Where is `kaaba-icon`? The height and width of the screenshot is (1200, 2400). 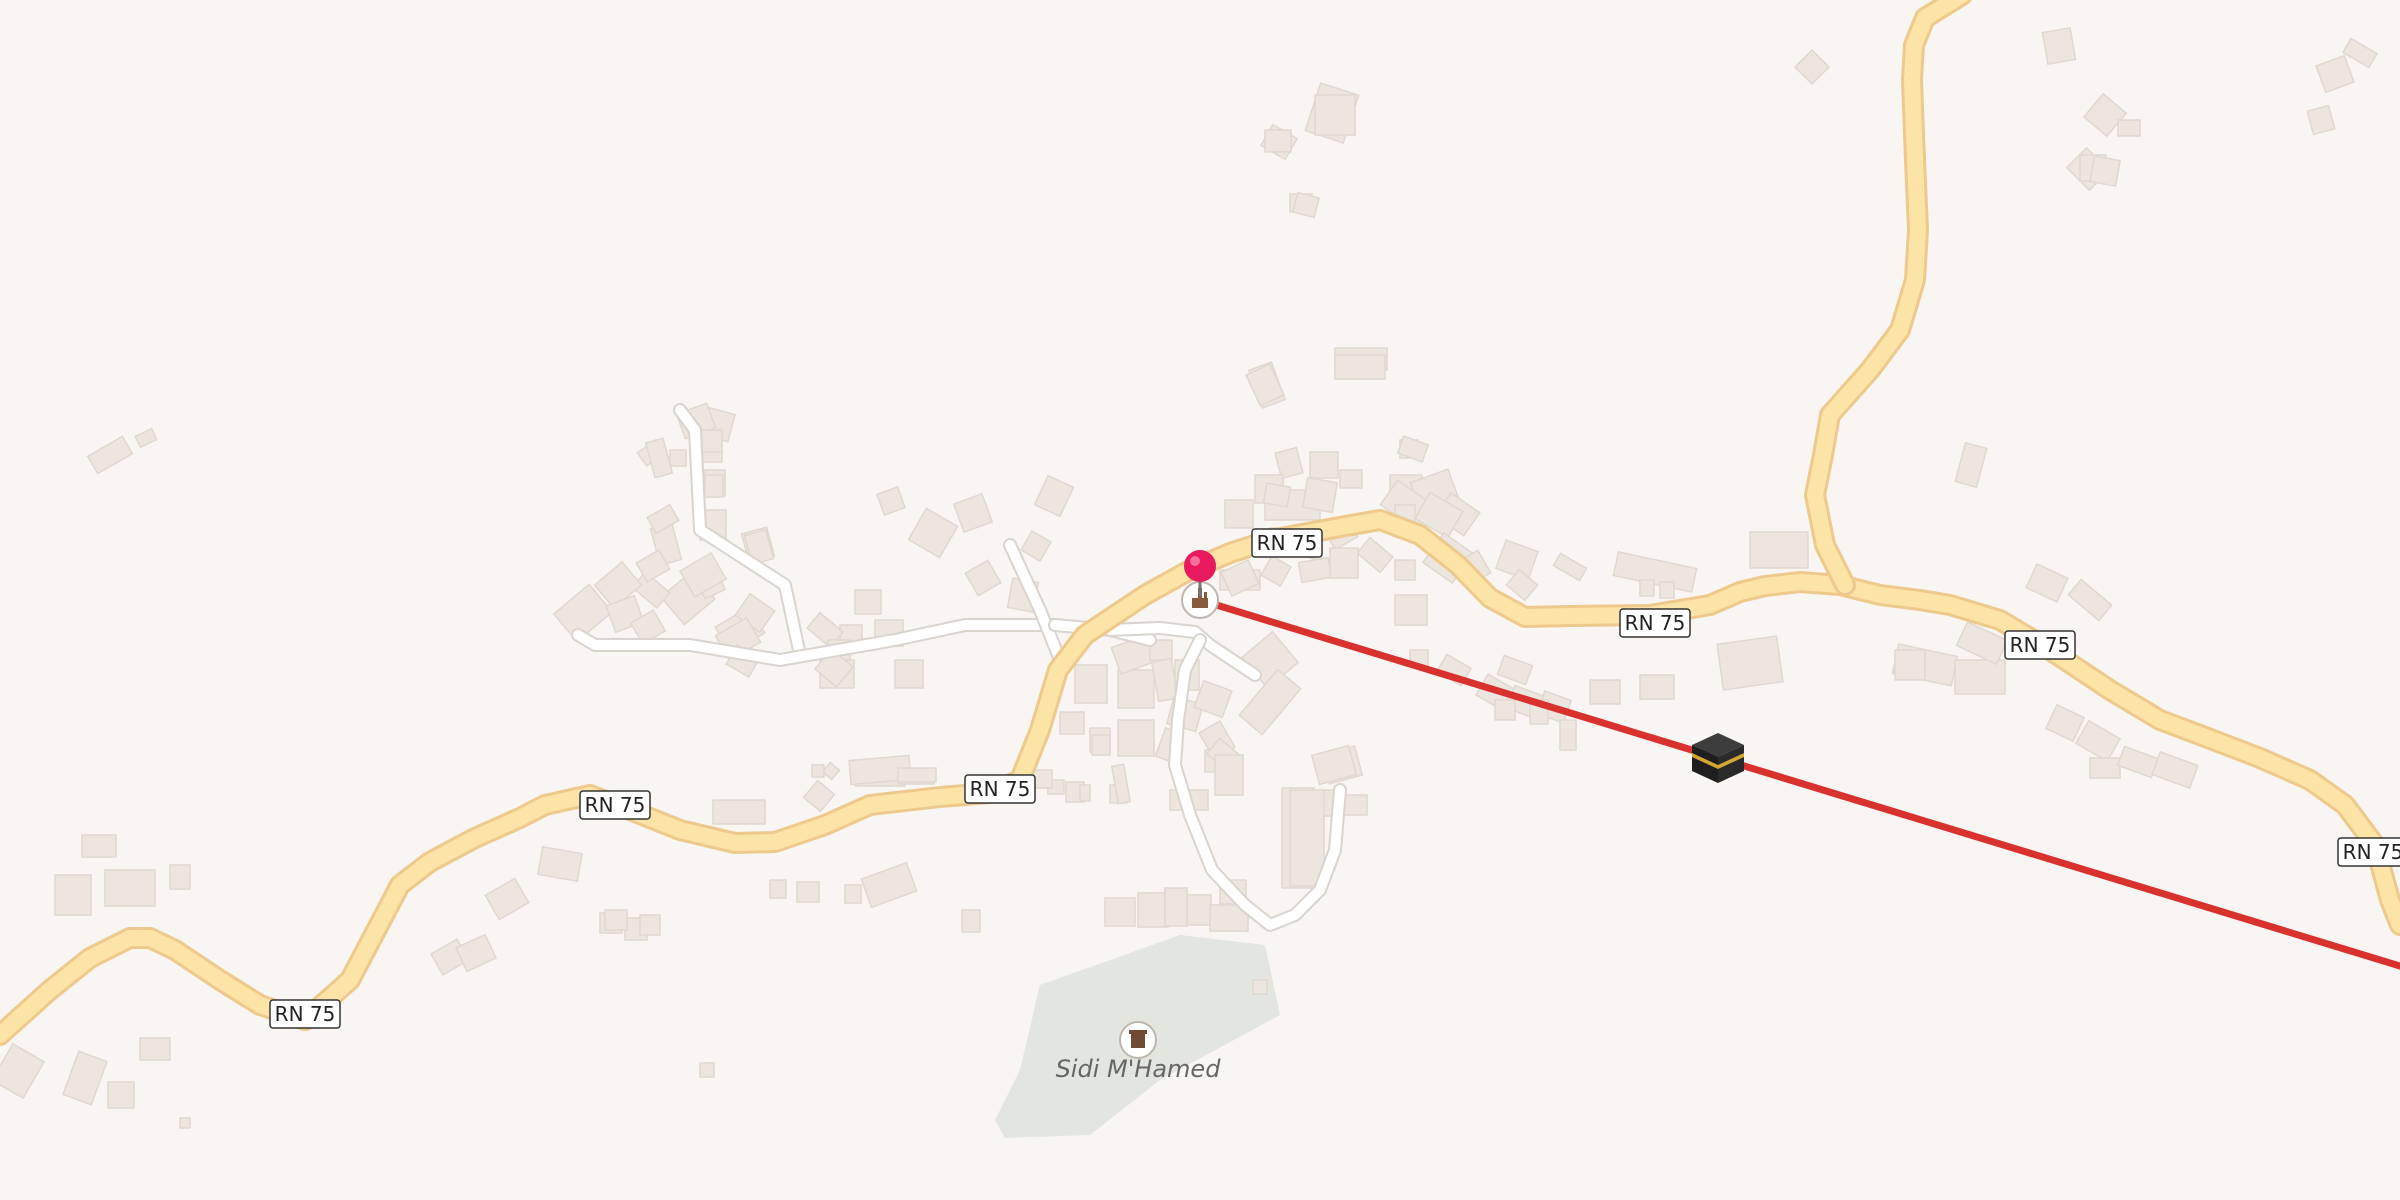
kaaba-icon is located at coordinates (1718, 758).